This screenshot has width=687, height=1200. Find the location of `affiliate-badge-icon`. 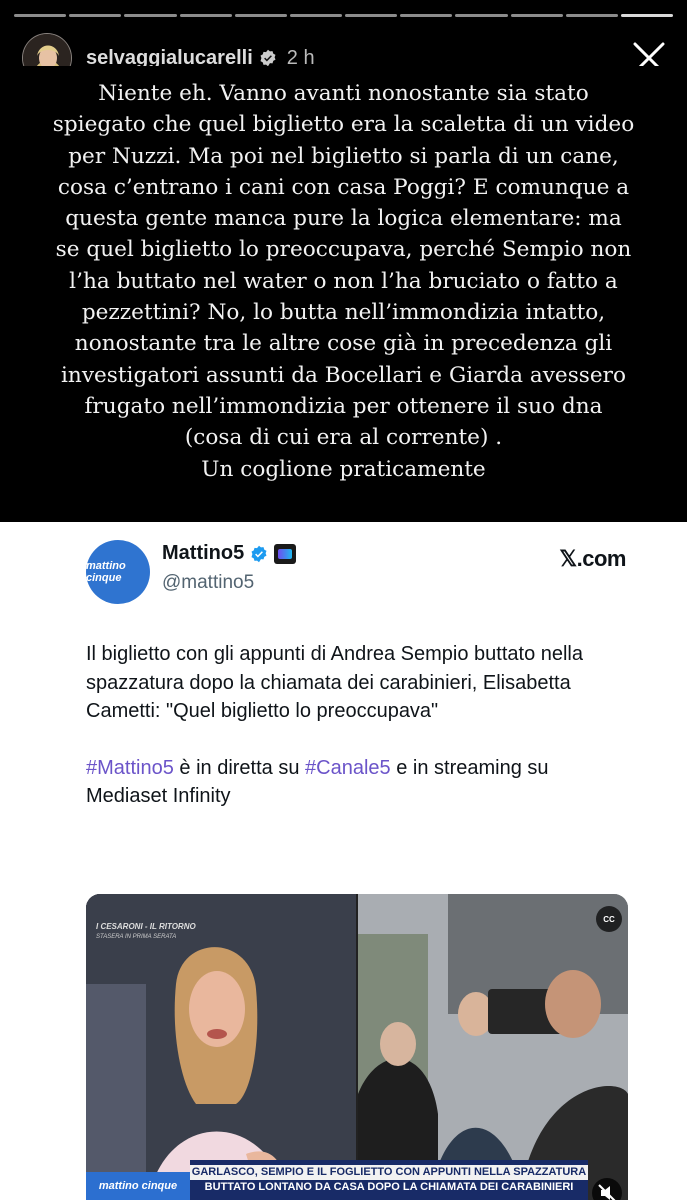

affiliate-badge-icon is located at coordinates (285, 553).